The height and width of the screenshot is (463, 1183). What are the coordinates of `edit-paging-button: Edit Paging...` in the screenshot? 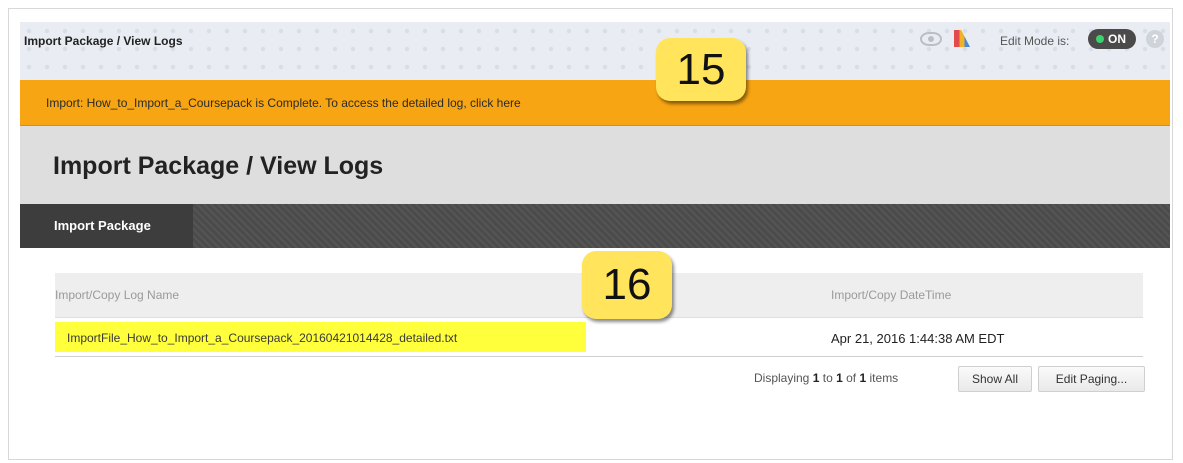 It's located at (1091, 379).